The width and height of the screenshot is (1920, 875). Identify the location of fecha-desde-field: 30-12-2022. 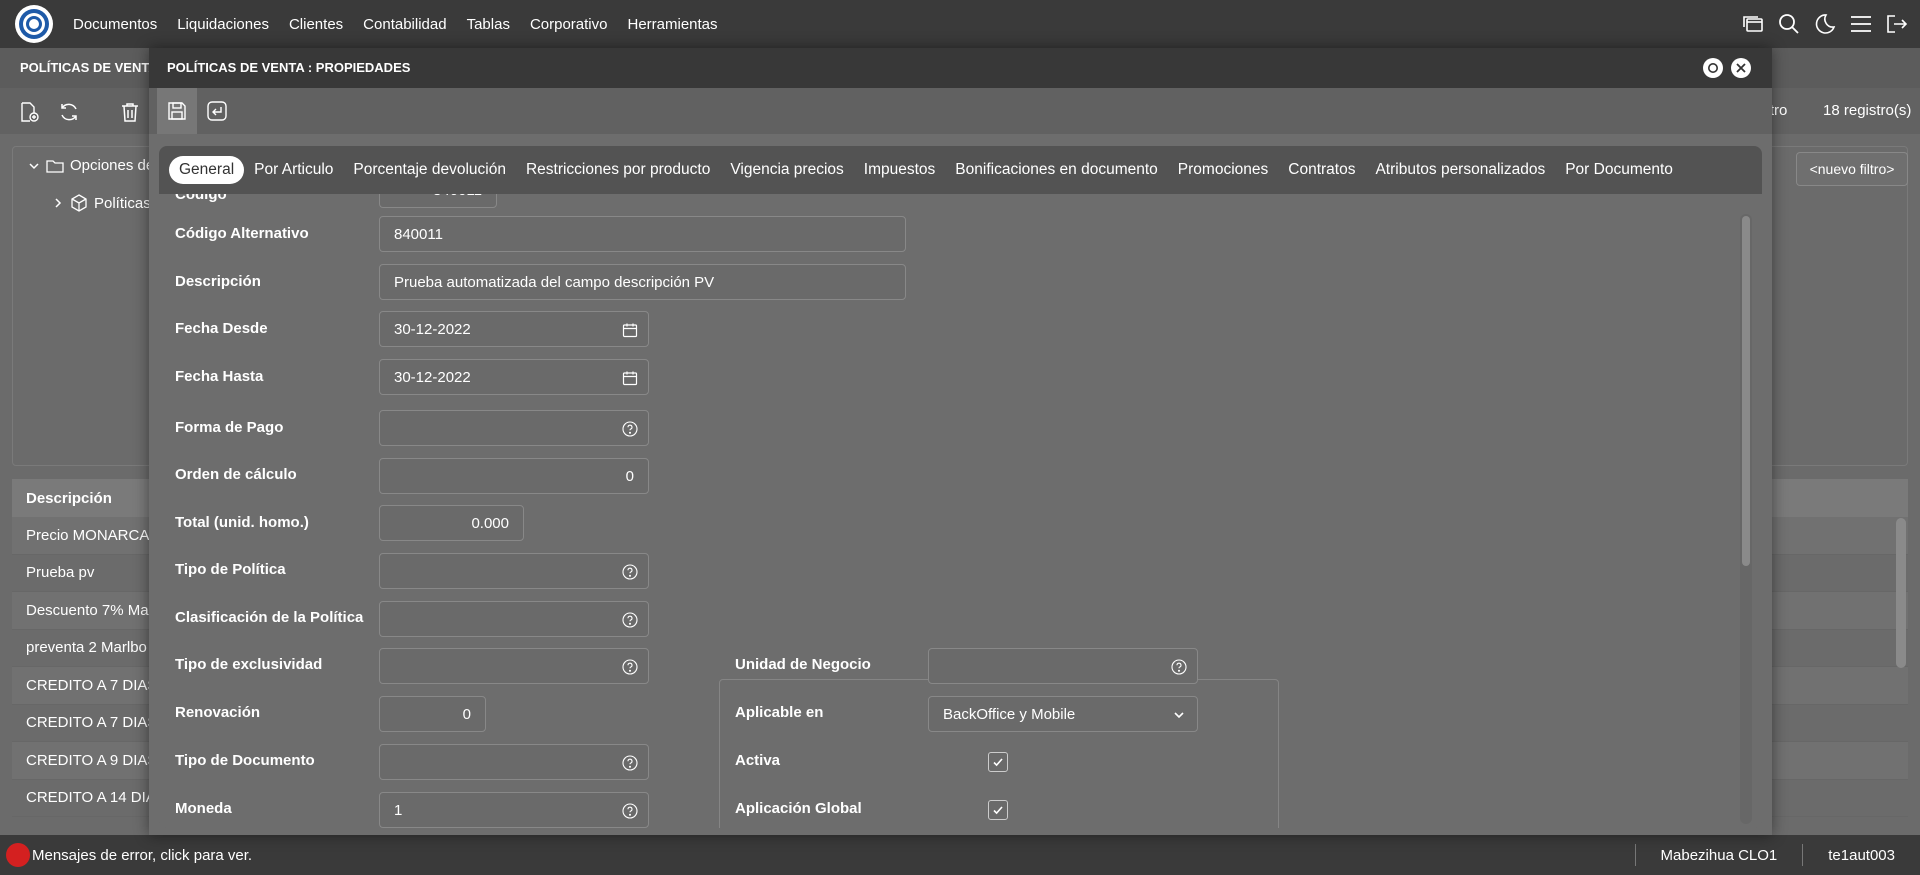
(514, 329).